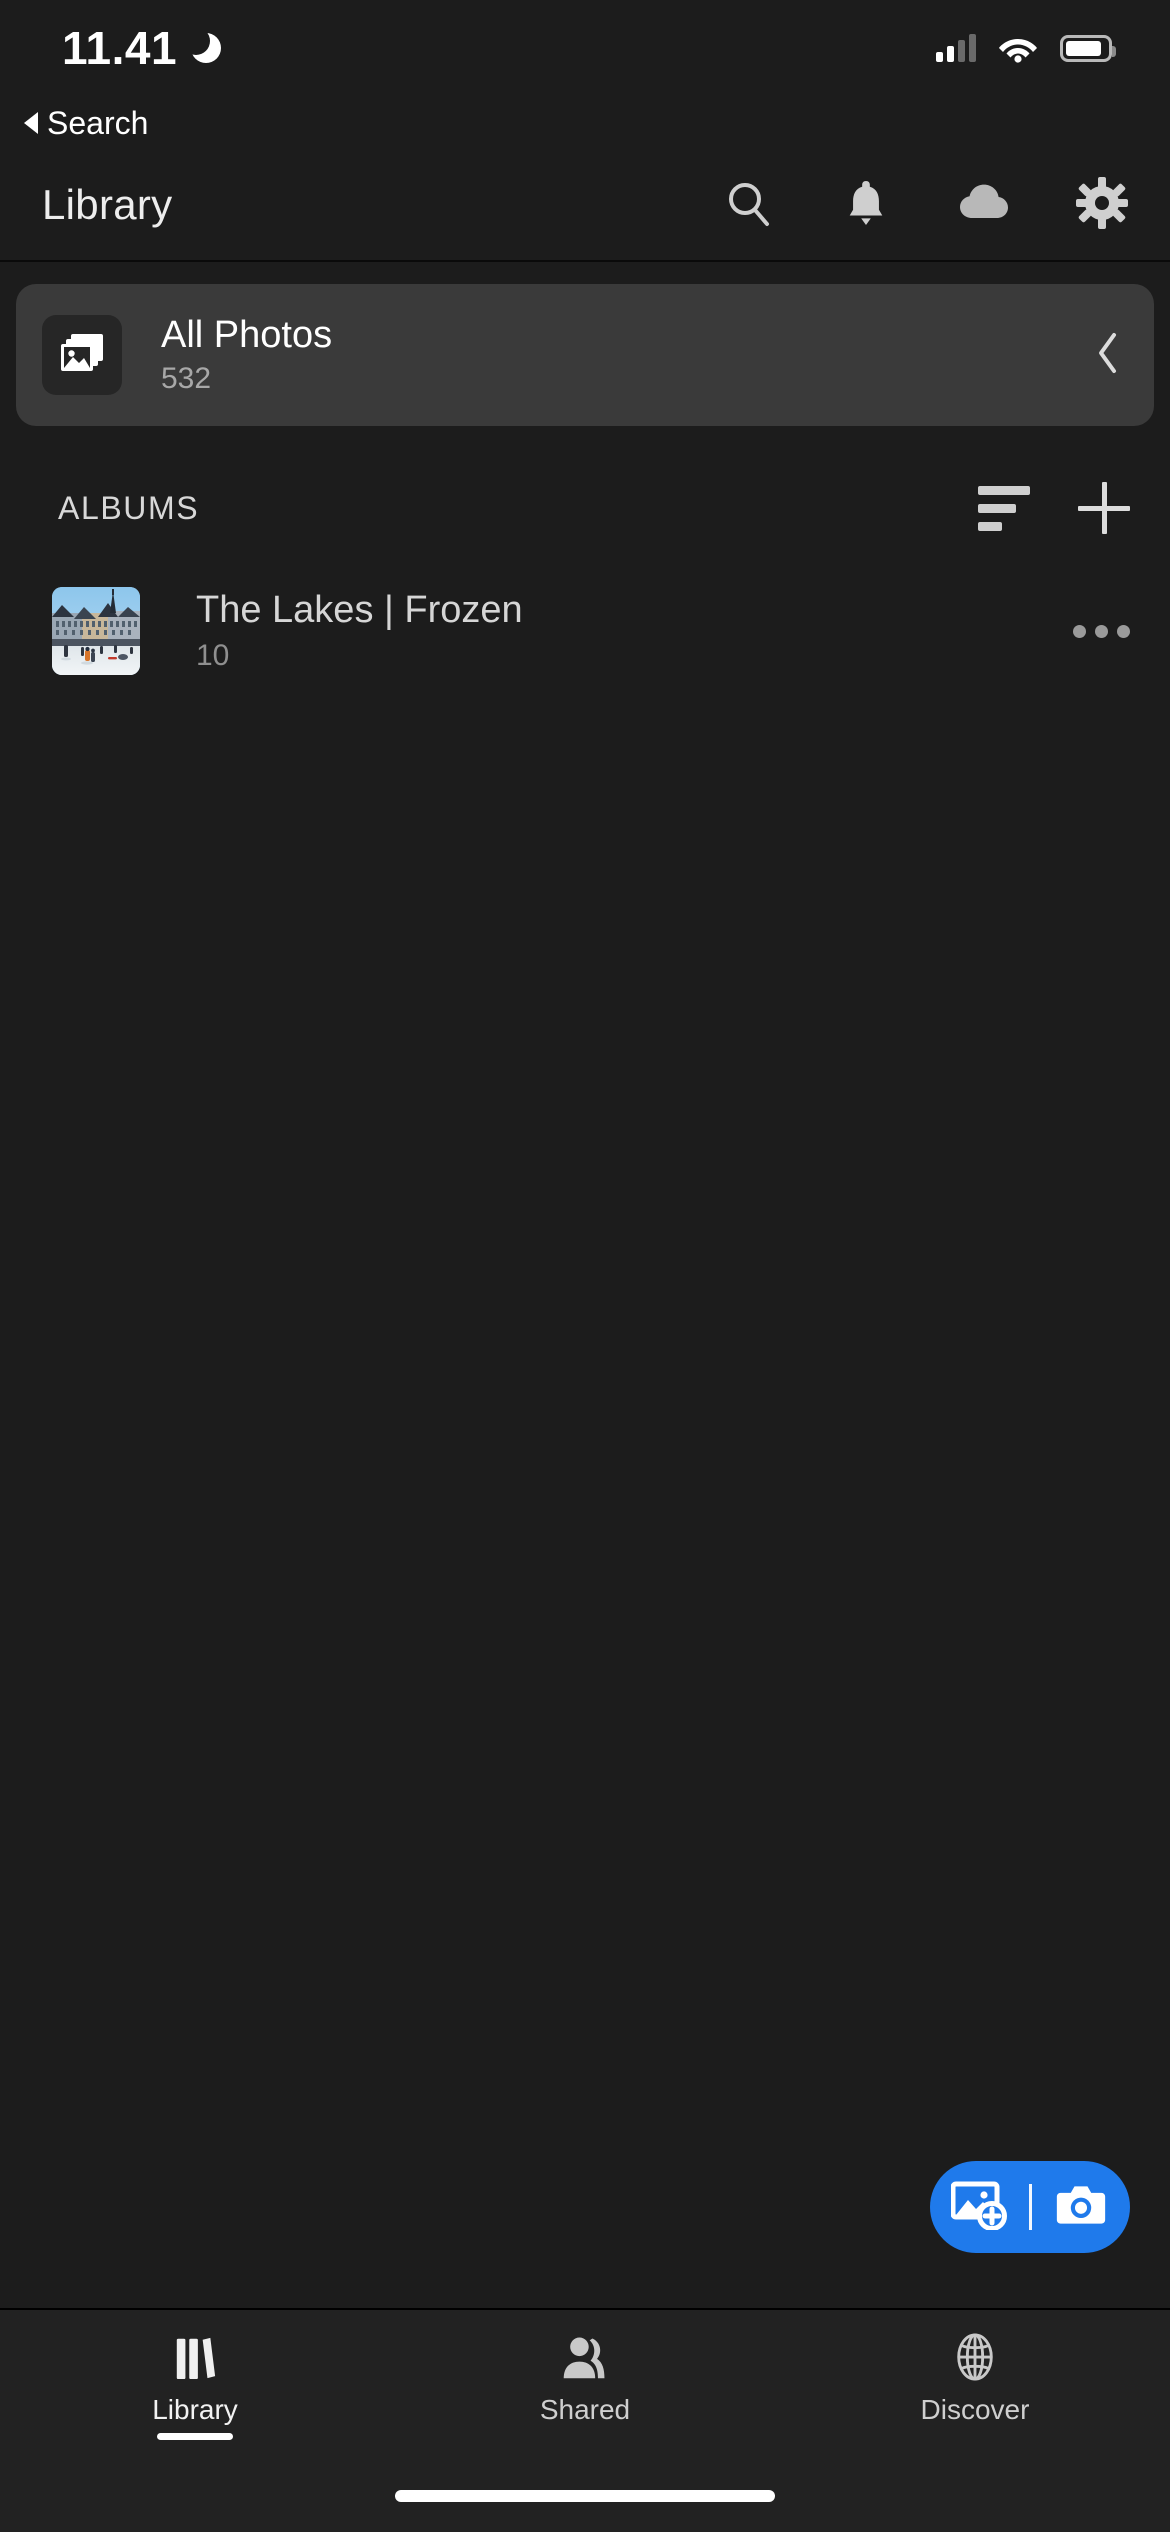  I want to click on album-text: The Lakes | Frozen 10, so click(359, 631).